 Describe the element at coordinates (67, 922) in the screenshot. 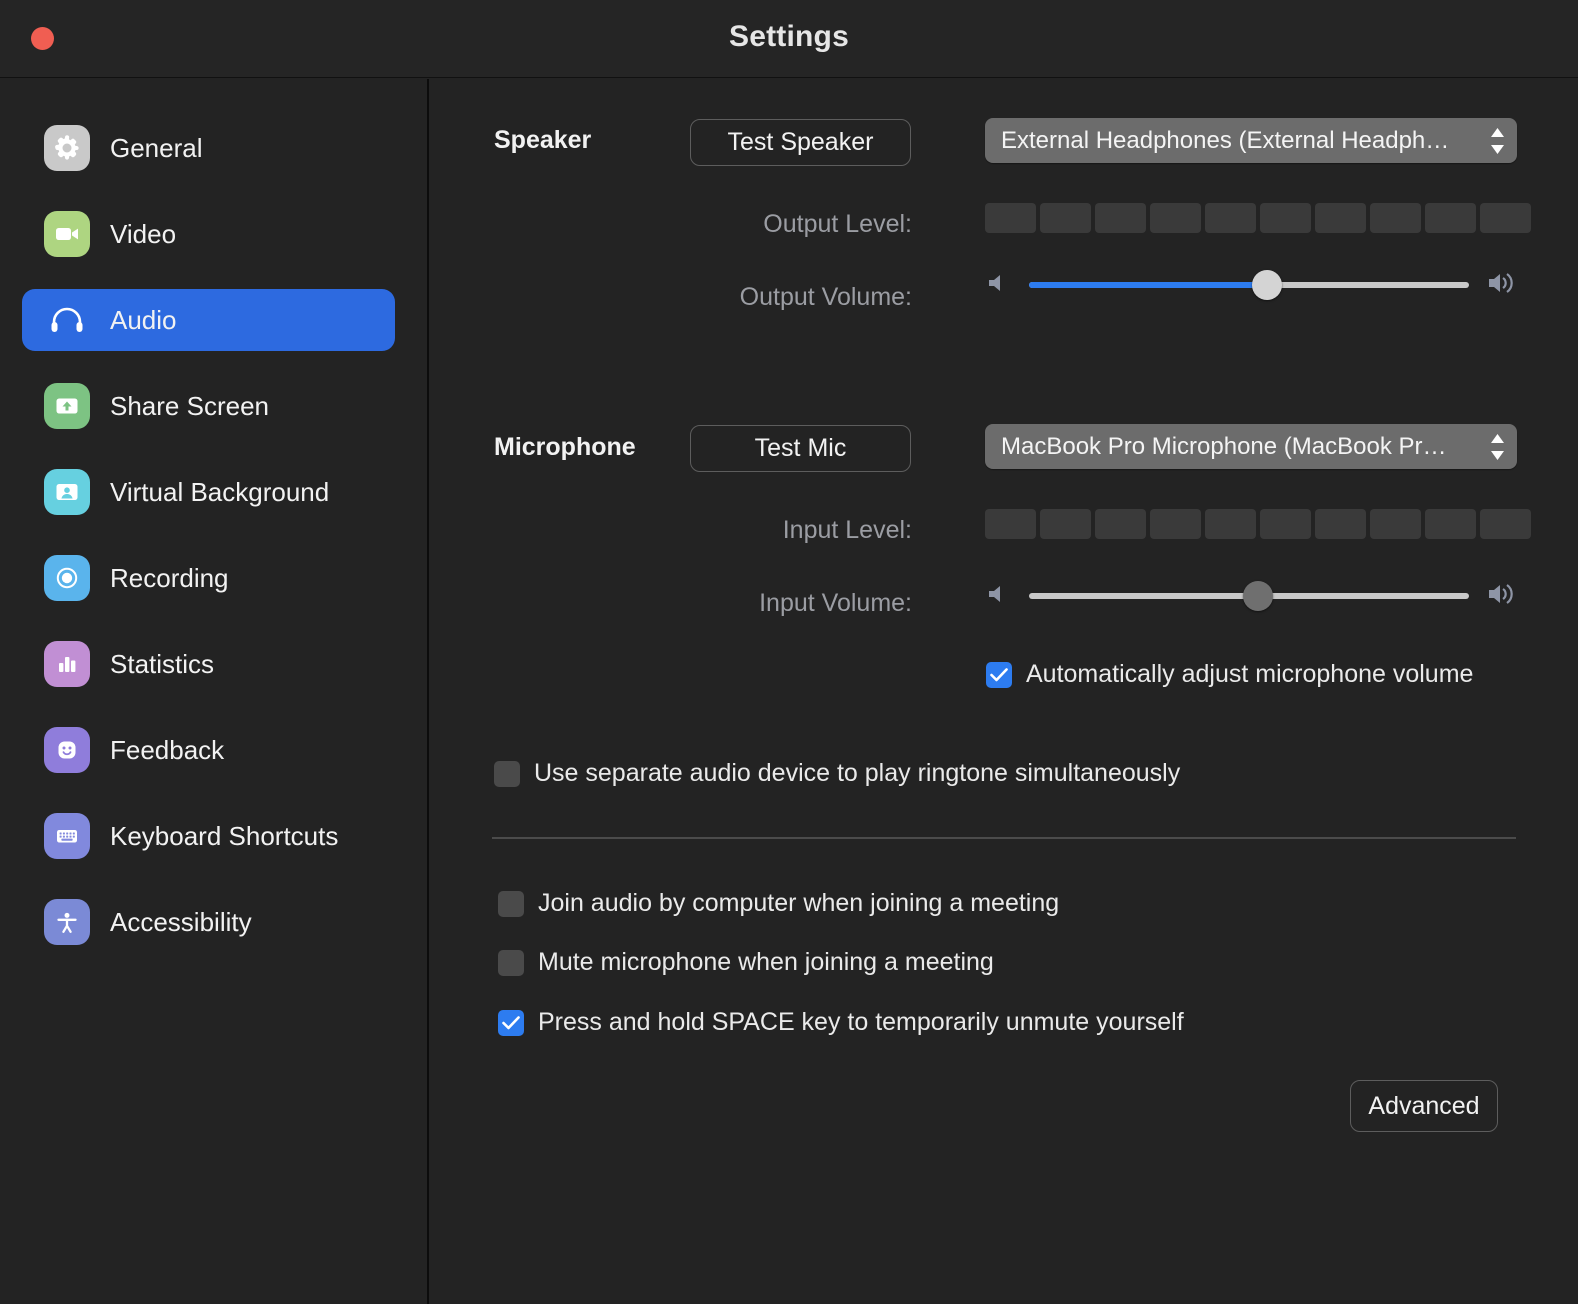

I see `accessibility-icon` at that location.